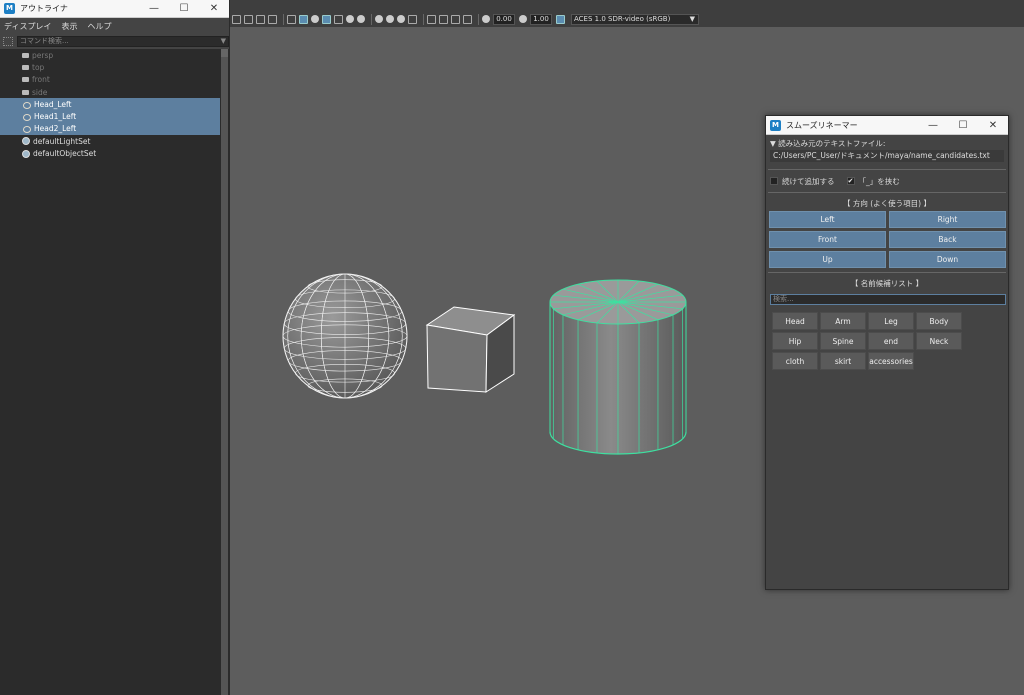  What do you see at coordinates (303, 19) in the screenshot?
I see `smooth-shade-icon` at bounding box center [303, 19].